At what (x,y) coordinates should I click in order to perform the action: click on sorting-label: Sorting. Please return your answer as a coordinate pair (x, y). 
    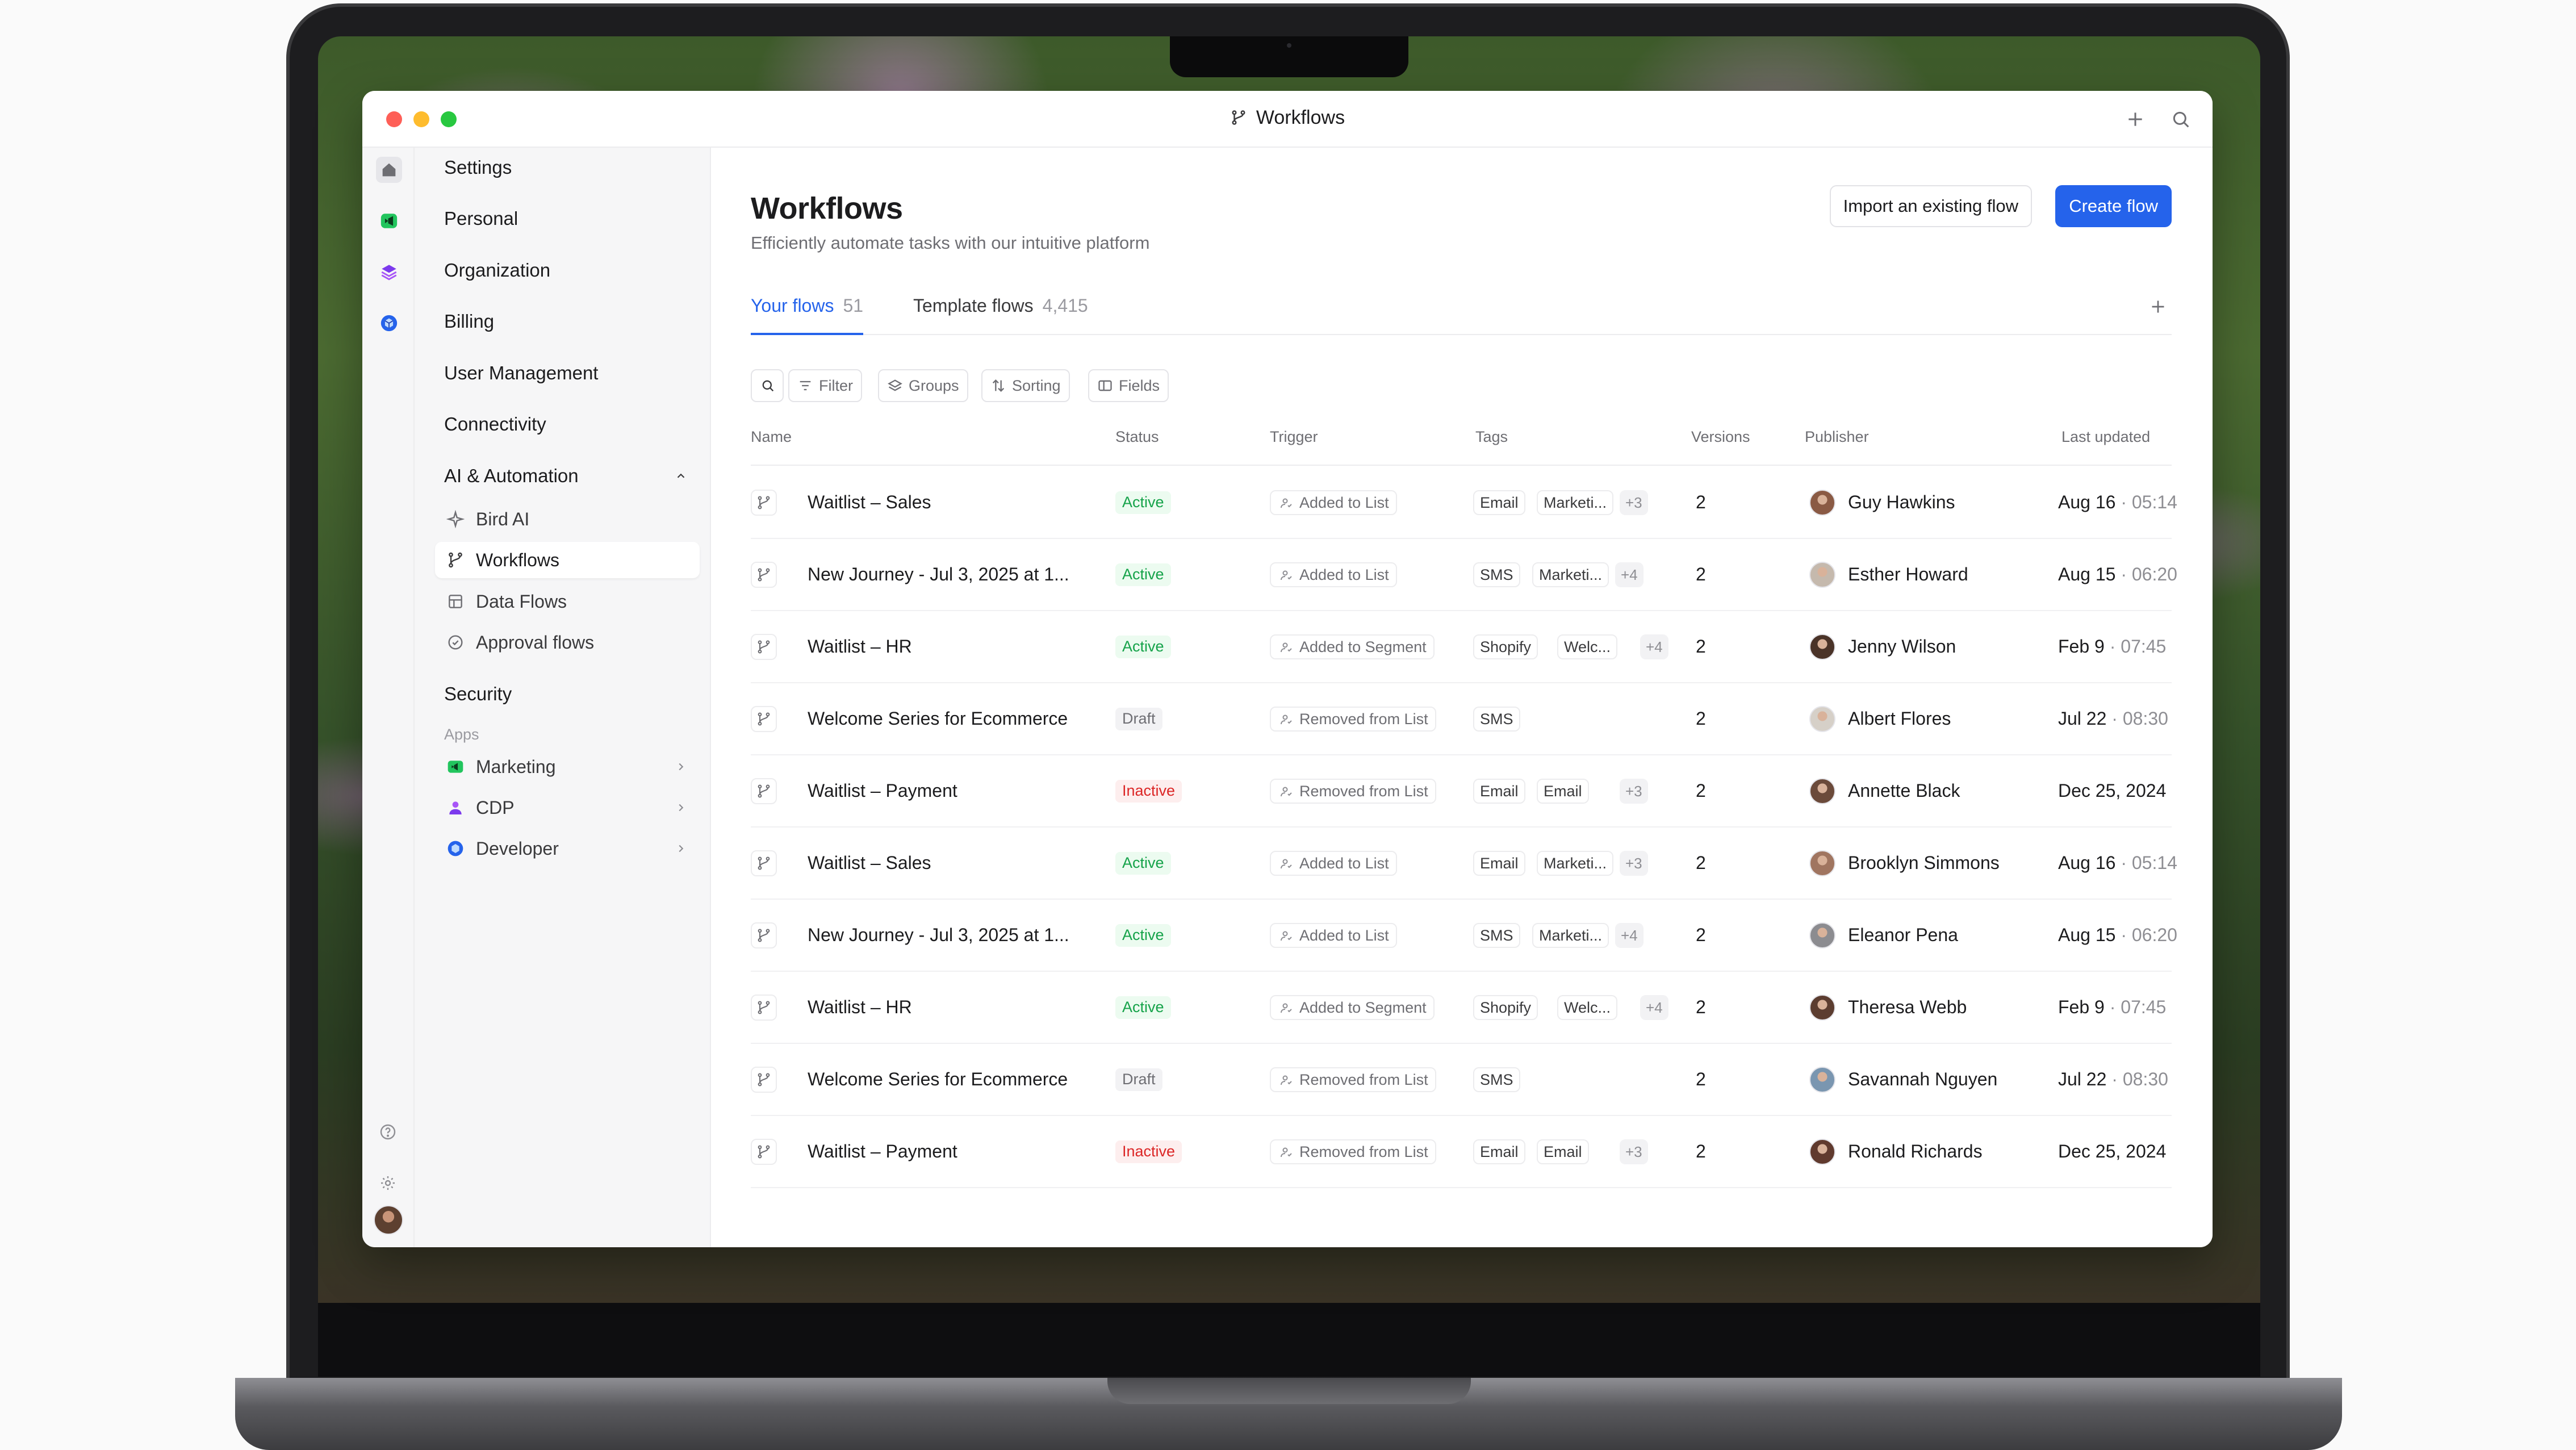
    Looking at the image, I should click on (1036, 385).